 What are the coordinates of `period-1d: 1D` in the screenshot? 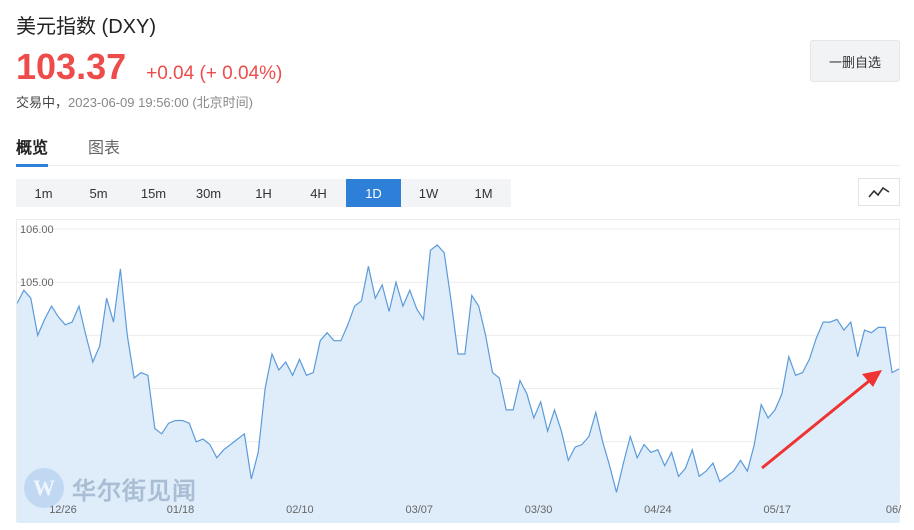 It's located at (373, 193).